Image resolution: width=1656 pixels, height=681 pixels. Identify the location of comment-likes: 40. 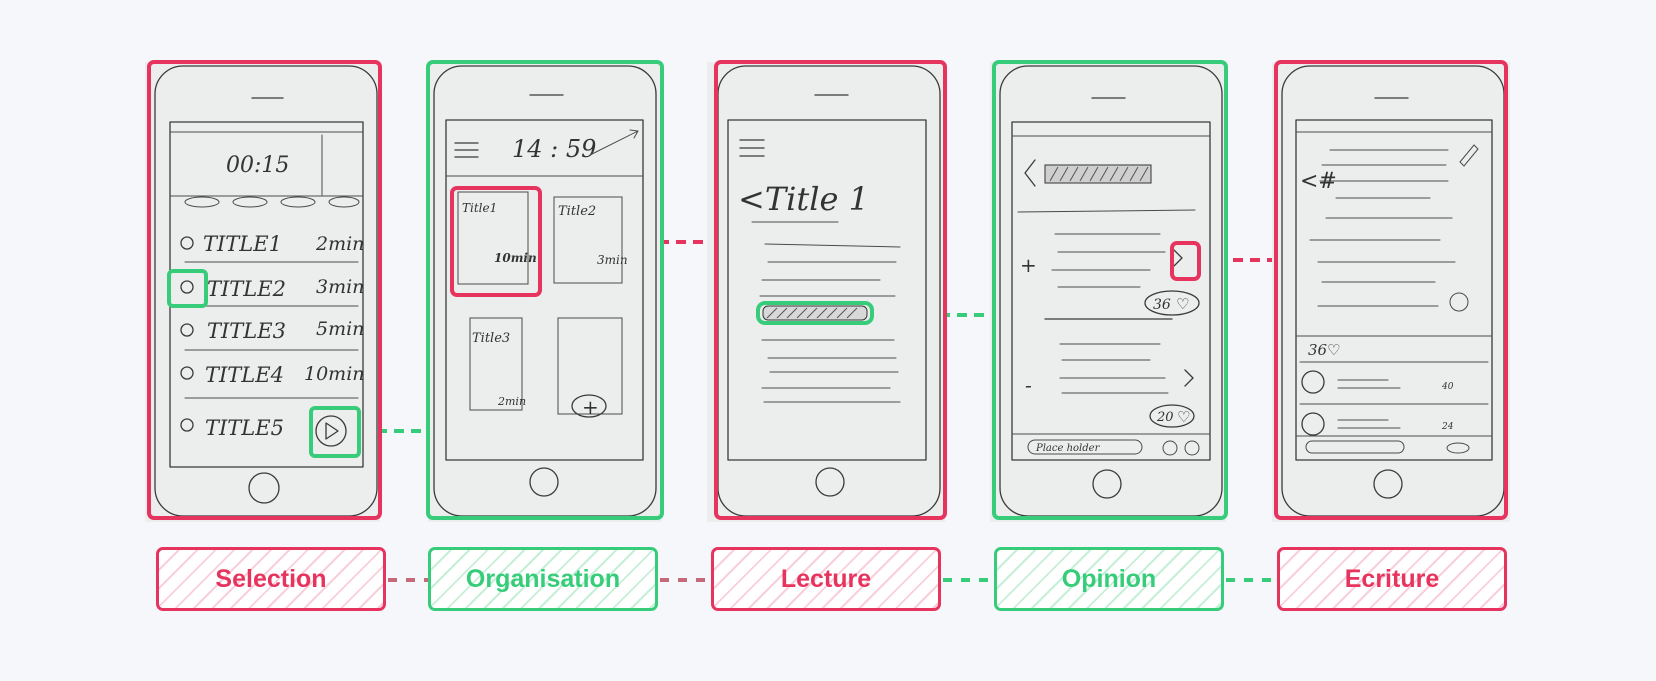
(1447, 387).